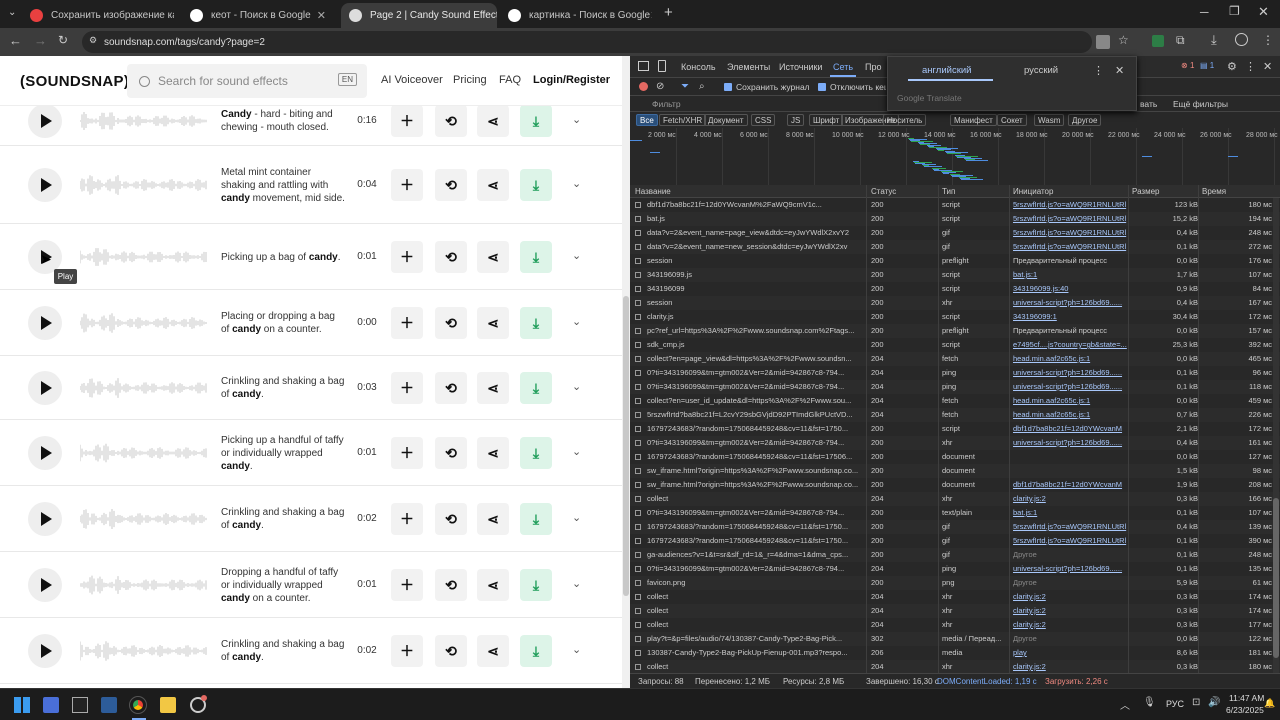 The image size is (1280, 720). What do you see at coordinates (321, 15) in the screenshot?
I see `tab-close-icon: ✕` at bounding box center [321, 15].